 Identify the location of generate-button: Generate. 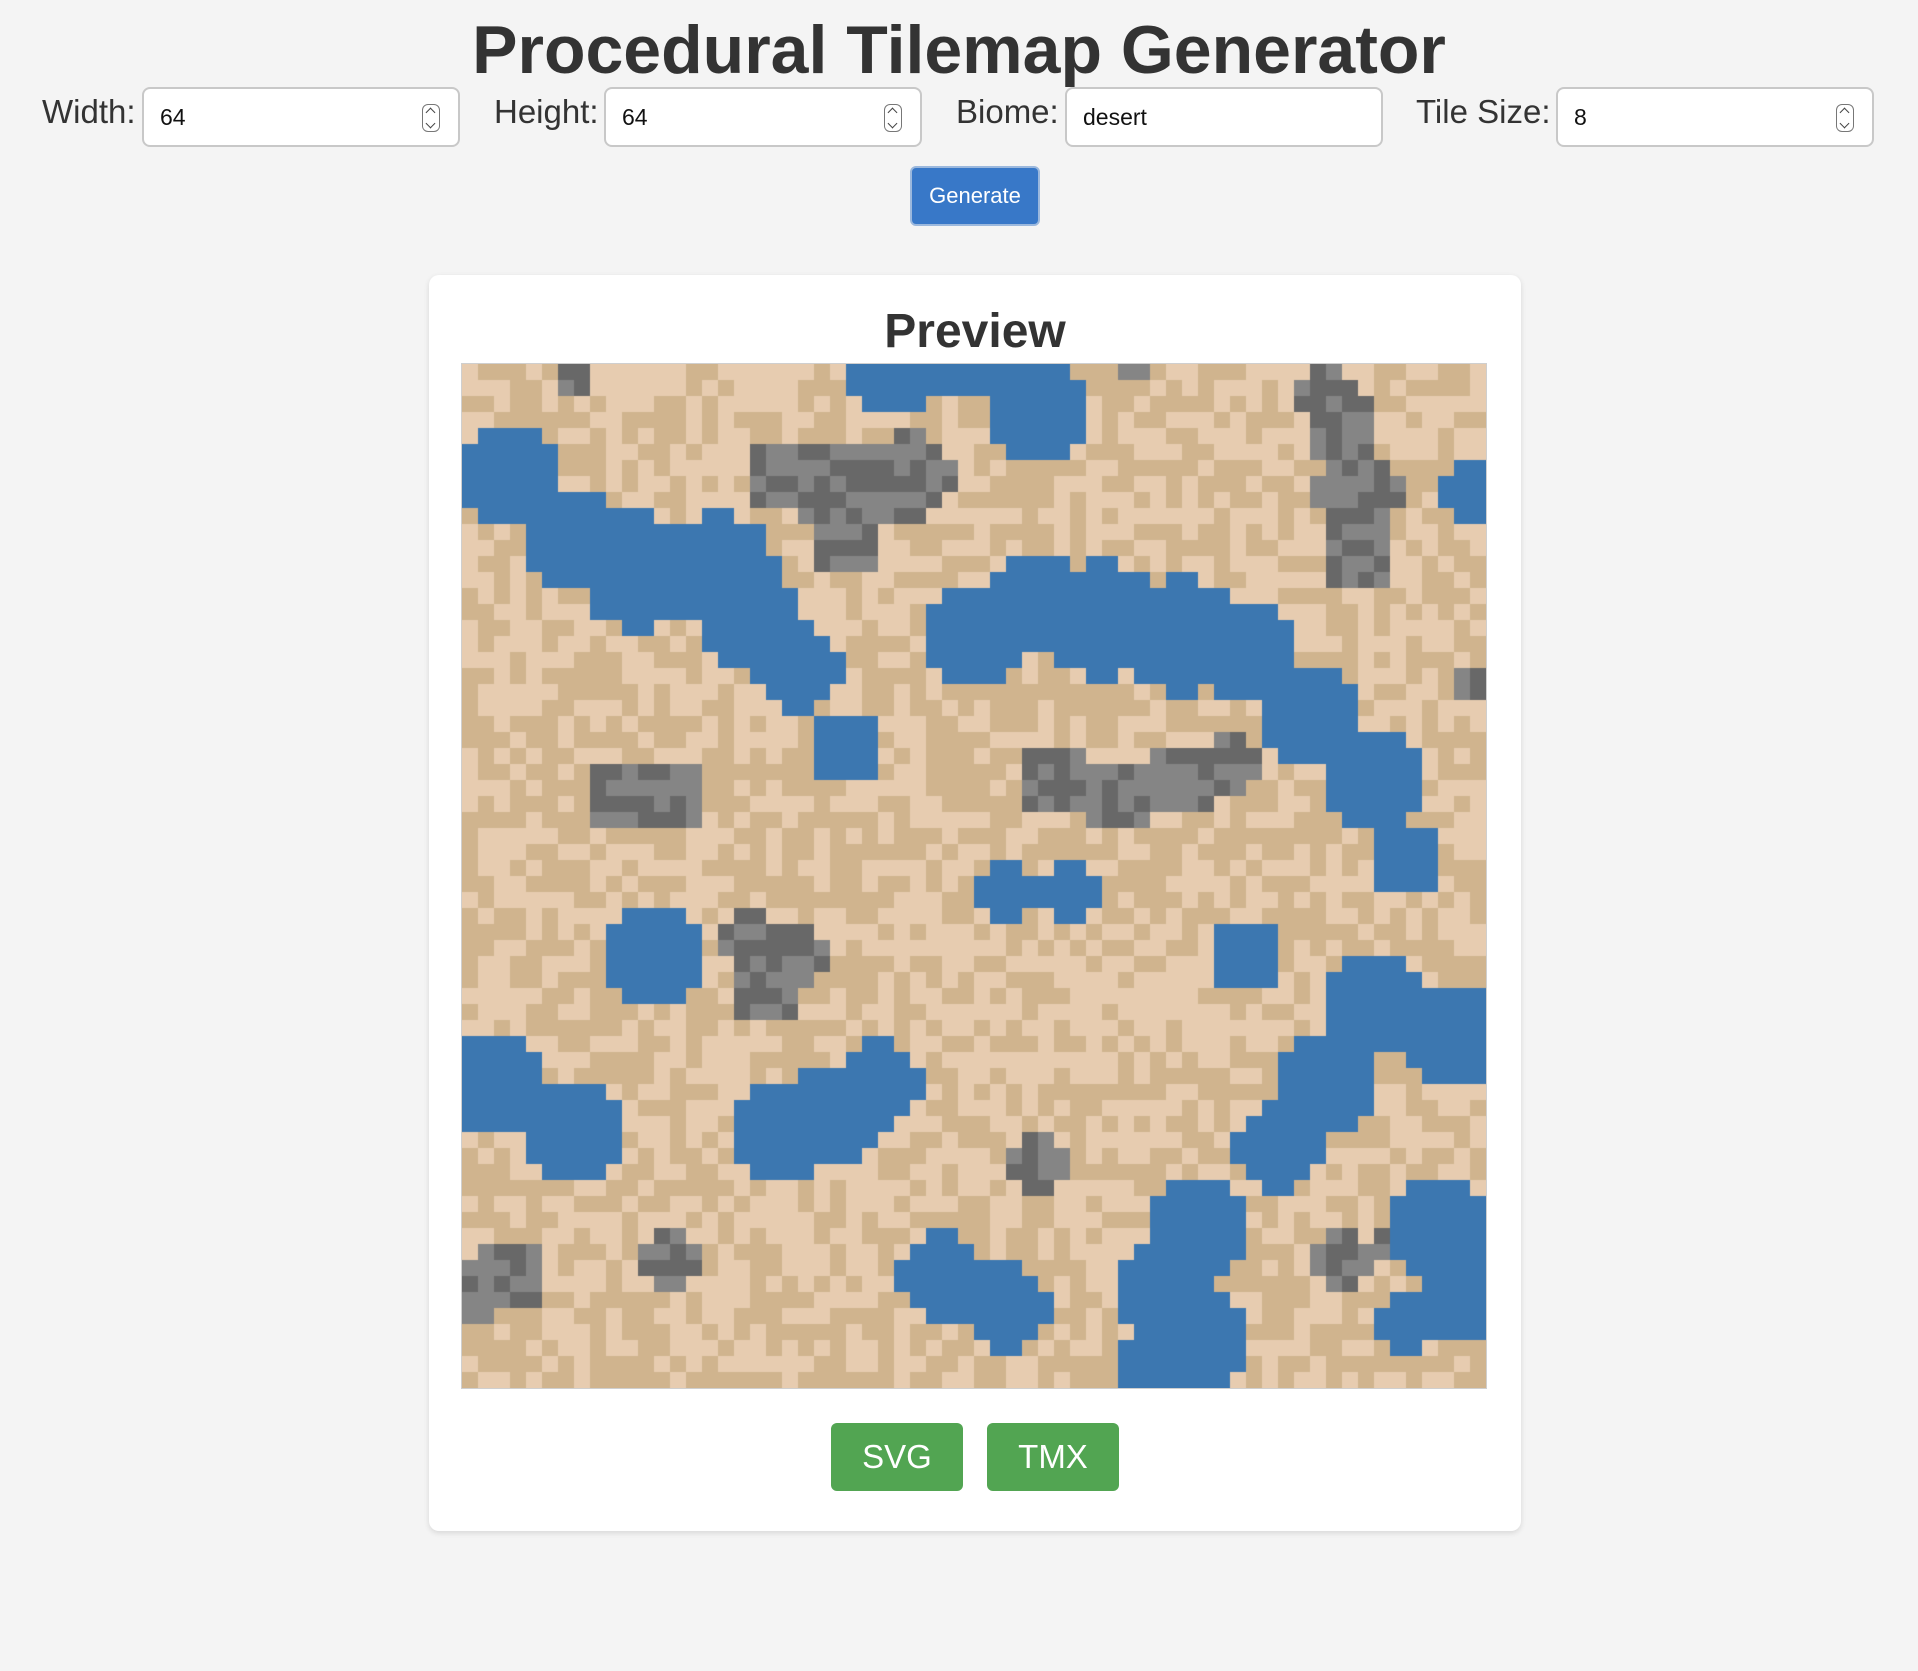
(975, 196).